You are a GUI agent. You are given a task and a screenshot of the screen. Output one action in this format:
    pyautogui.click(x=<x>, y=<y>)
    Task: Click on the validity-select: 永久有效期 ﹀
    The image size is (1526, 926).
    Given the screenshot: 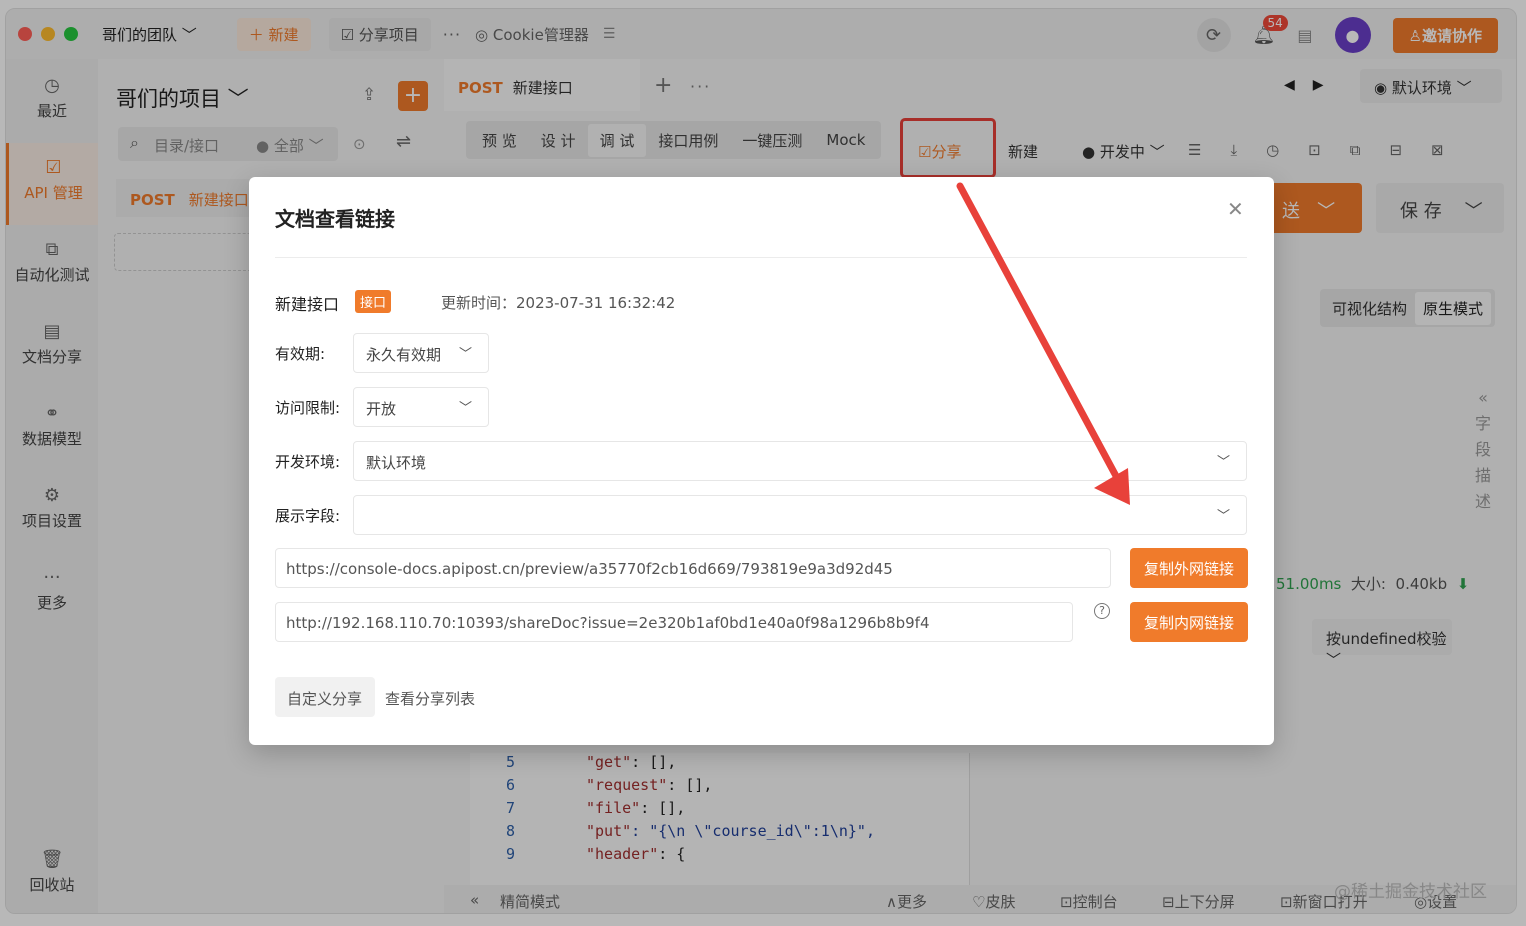 What is the action you would take?
    pyautogui.click(x=421, y=353)
    